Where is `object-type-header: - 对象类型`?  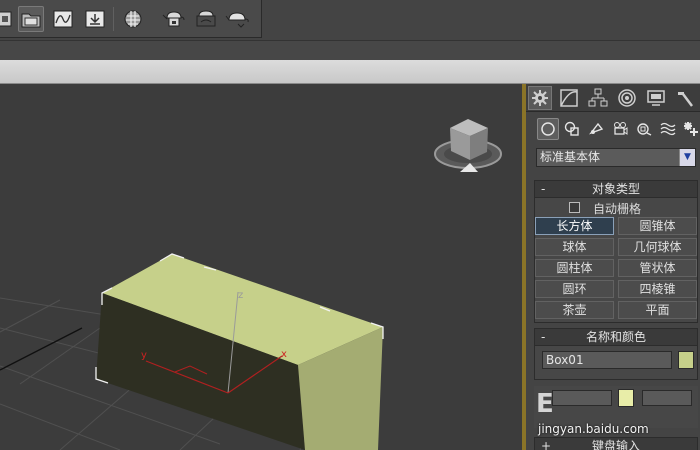 object-type-header: - 对象类型 is located at coordinates (616, 189).